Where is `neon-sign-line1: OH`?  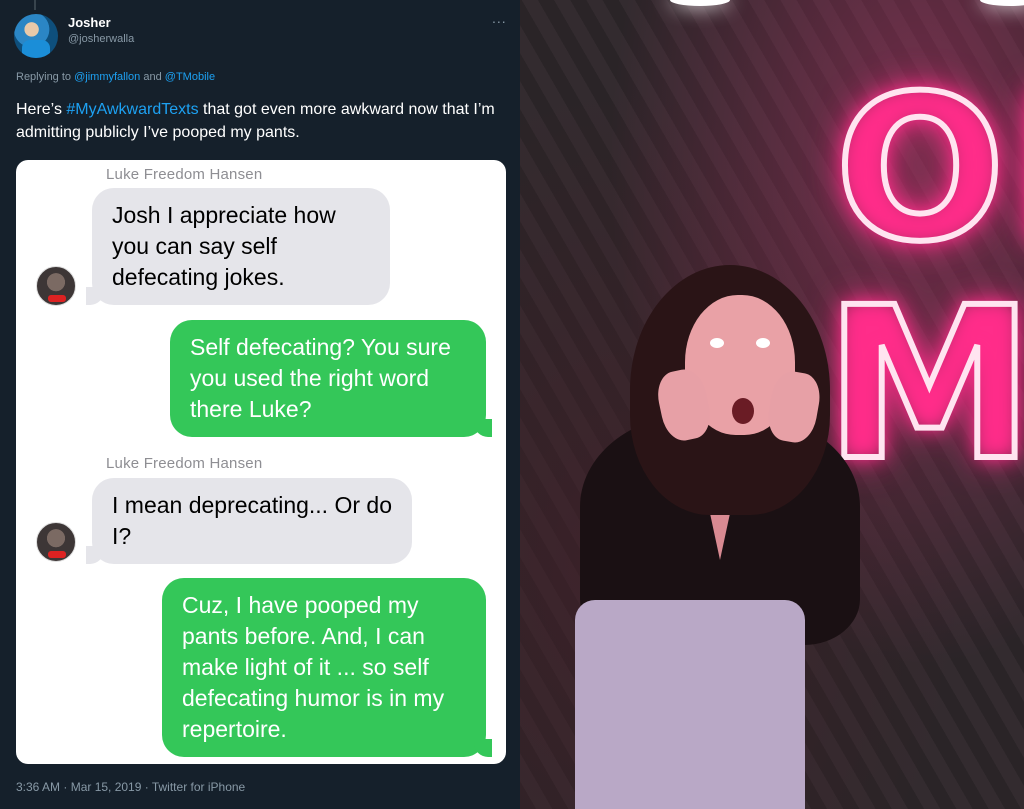 neon-sign-line1: OH is located at coordinates (928, 169).